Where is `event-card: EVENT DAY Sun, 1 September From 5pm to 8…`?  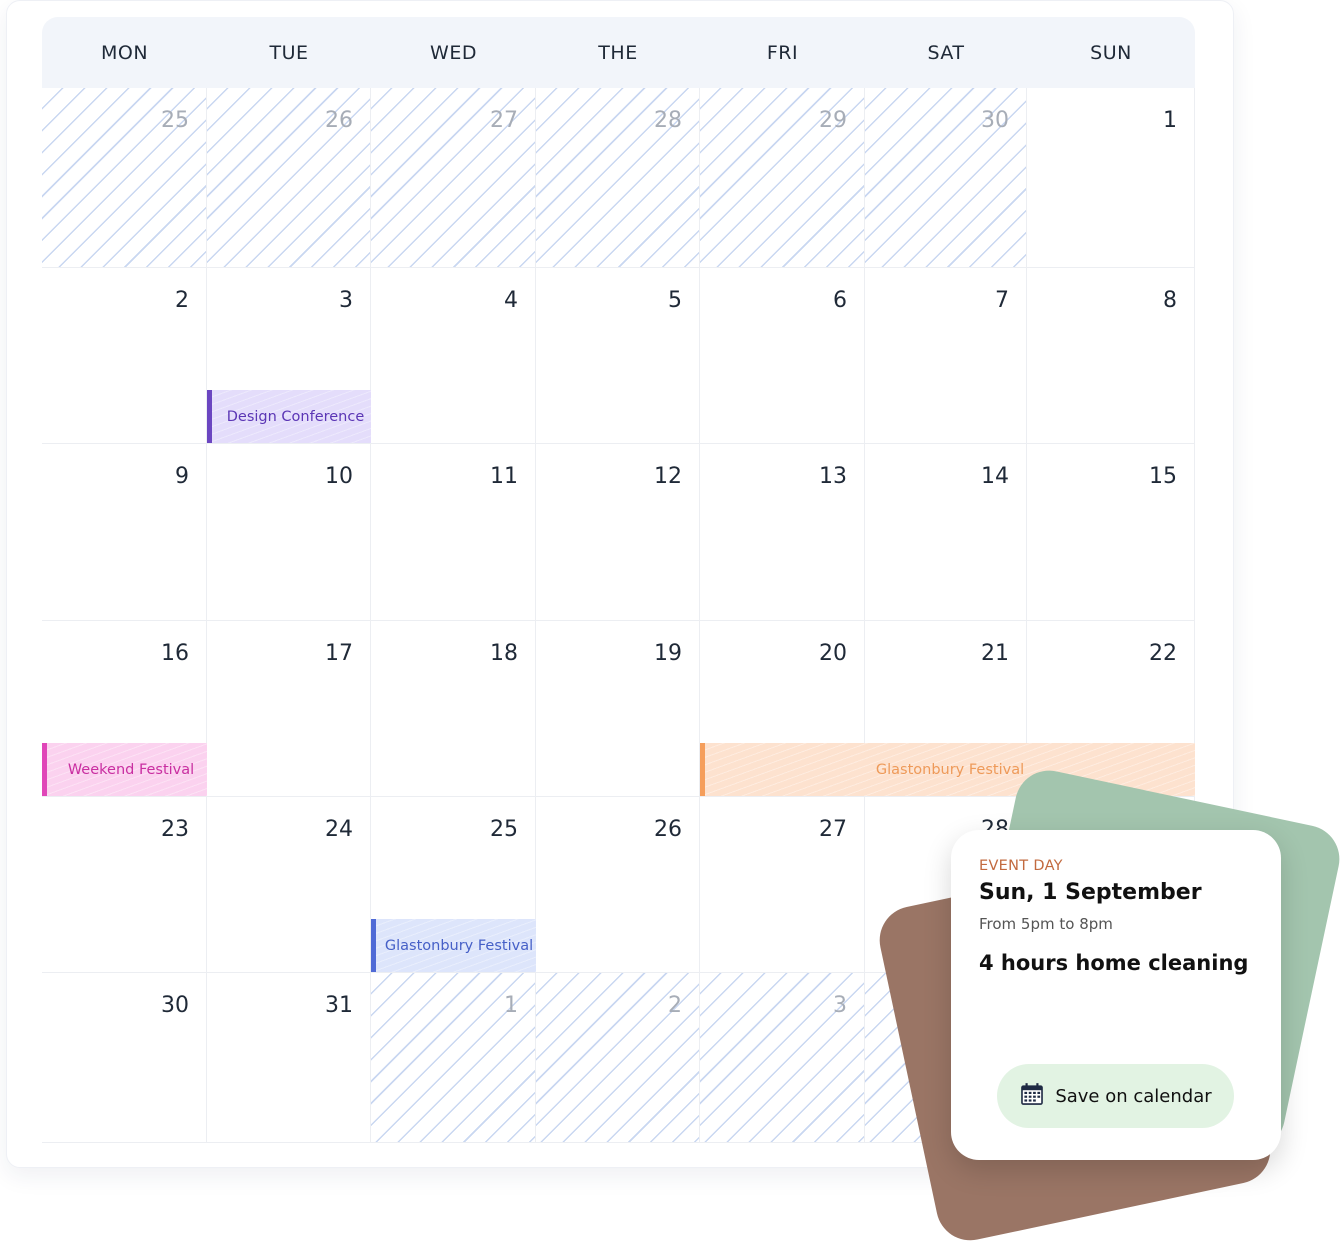
event-card: EVENT DAY Sun, 1 September From 5pm to 8… is located at coordinates (1116, 995).